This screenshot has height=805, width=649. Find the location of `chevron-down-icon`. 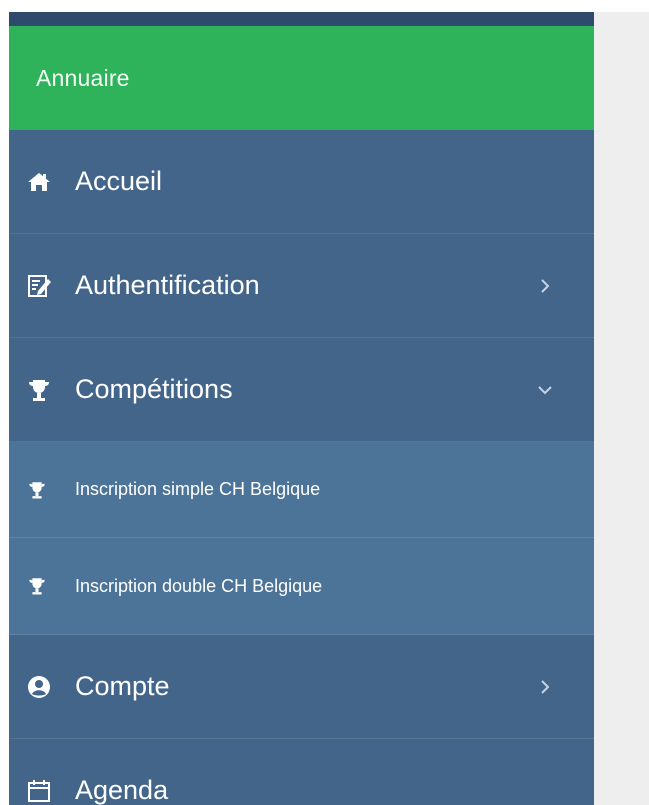

chevron-down-icon is located at coordinates (545, 390).